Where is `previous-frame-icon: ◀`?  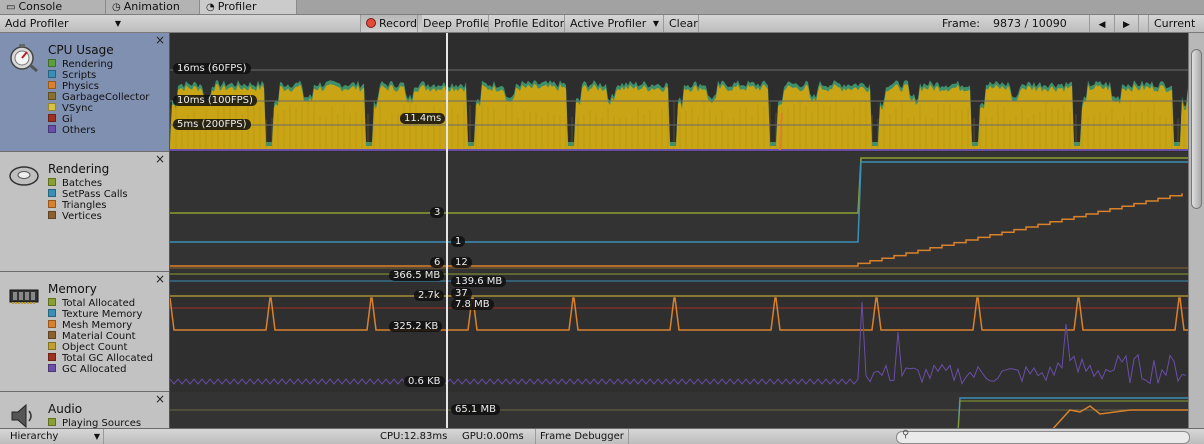
previous-frame-icon: ◀ is located at coordinates (1102, 25).